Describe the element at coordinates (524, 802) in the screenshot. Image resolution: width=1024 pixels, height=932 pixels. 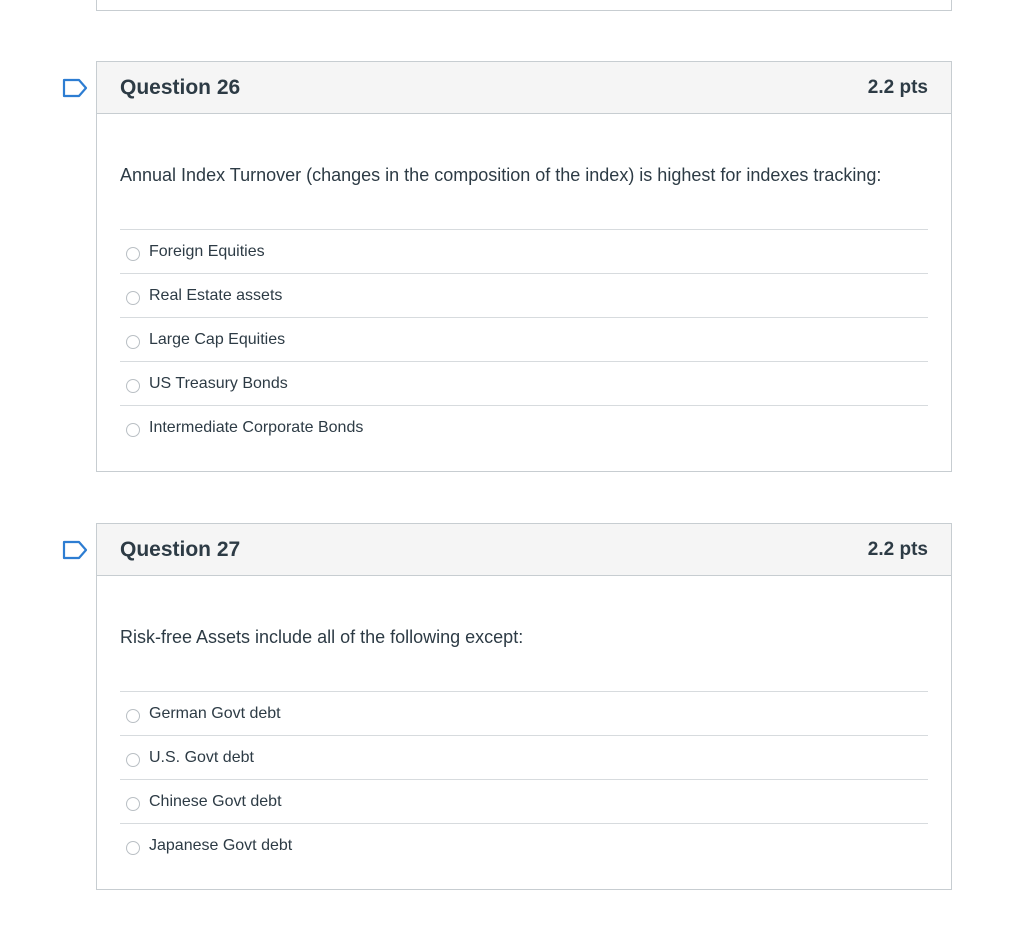
I see `answer-option: Chinese Govt debt` at that location.